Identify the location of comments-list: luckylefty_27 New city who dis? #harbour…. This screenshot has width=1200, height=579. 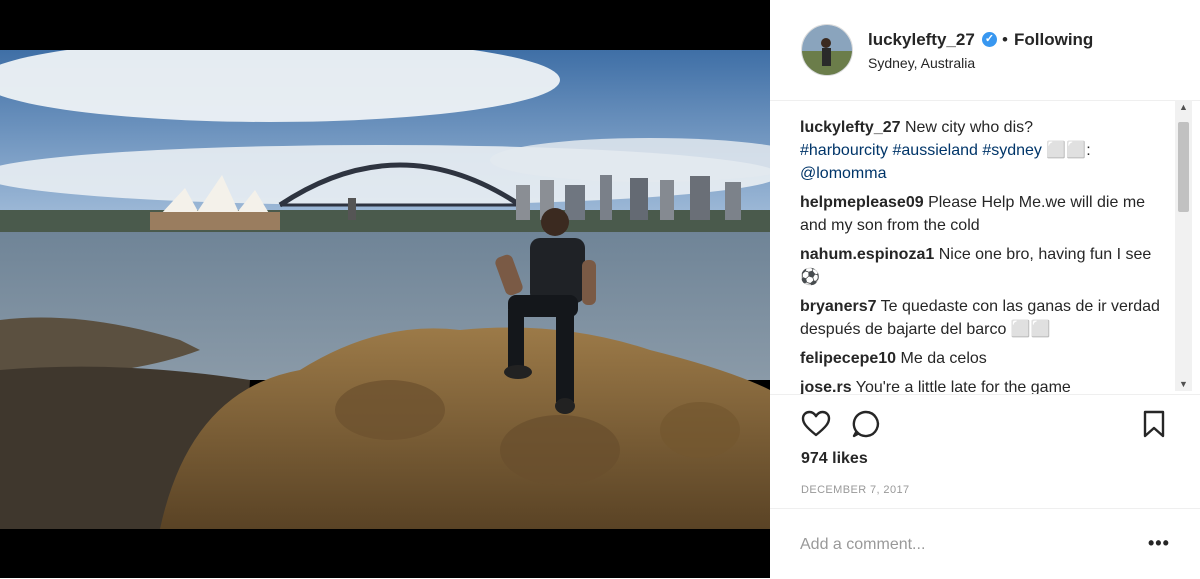
(986, 255).